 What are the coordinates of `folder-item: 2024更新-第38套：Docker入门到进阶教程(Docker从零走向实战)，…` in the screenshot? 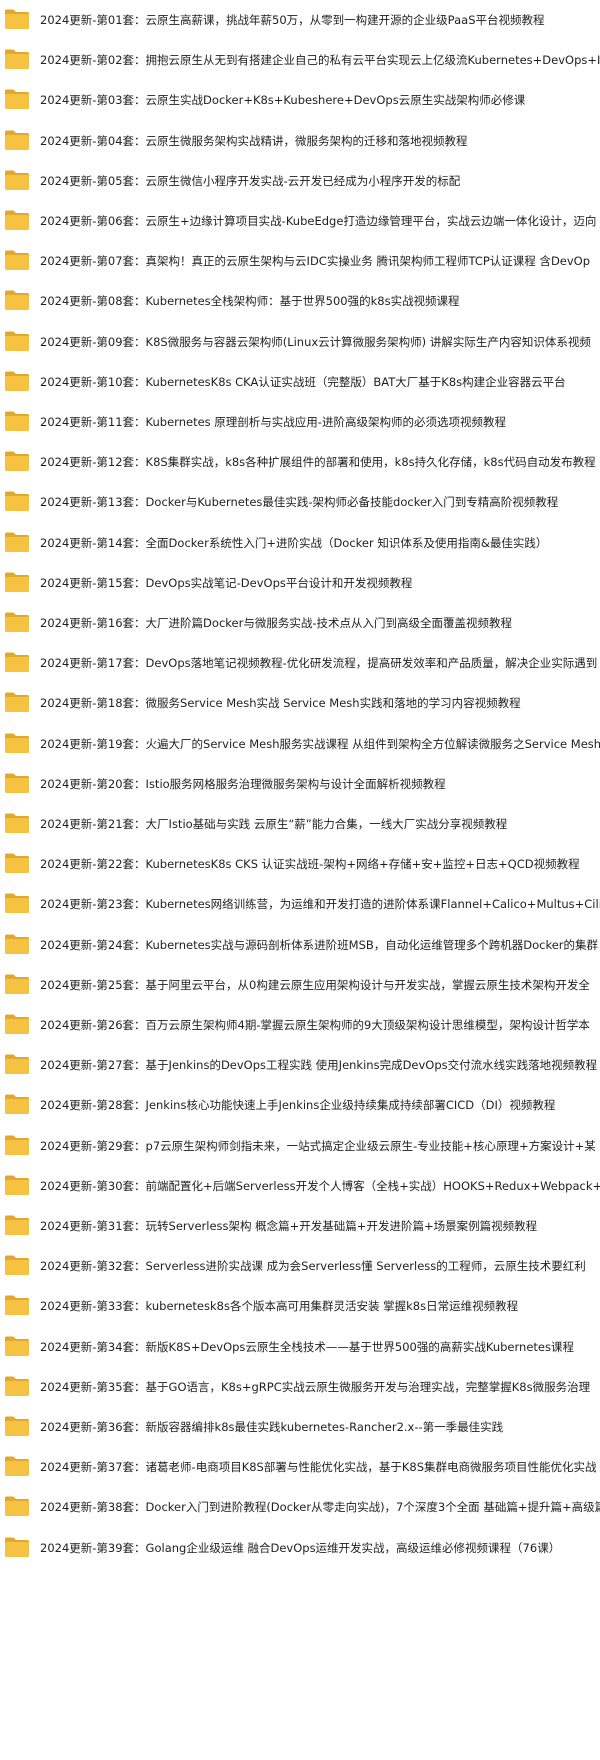 It's located at (300, 1507).